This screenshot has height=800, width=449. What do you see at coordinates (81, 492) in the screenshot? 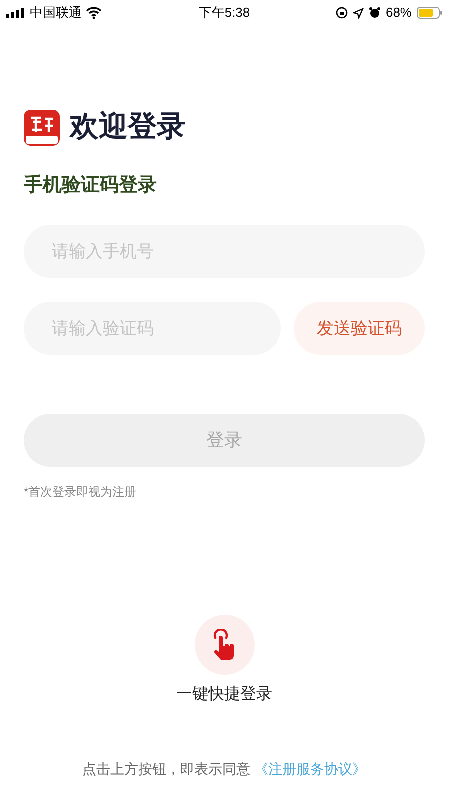
I see `register-note: *首次登录即视为注册` at bounding box center [81, 492].